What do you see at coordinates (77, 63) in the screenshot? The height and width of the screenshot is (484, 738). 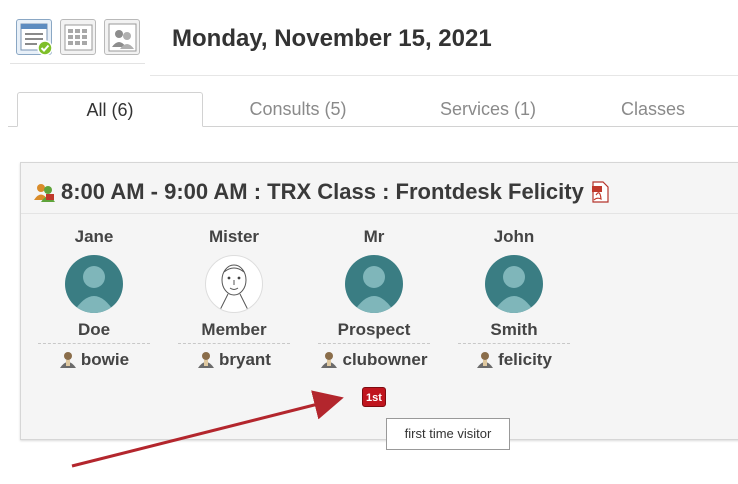 I see `toolbar-divider` at bounding box center [77, 63].